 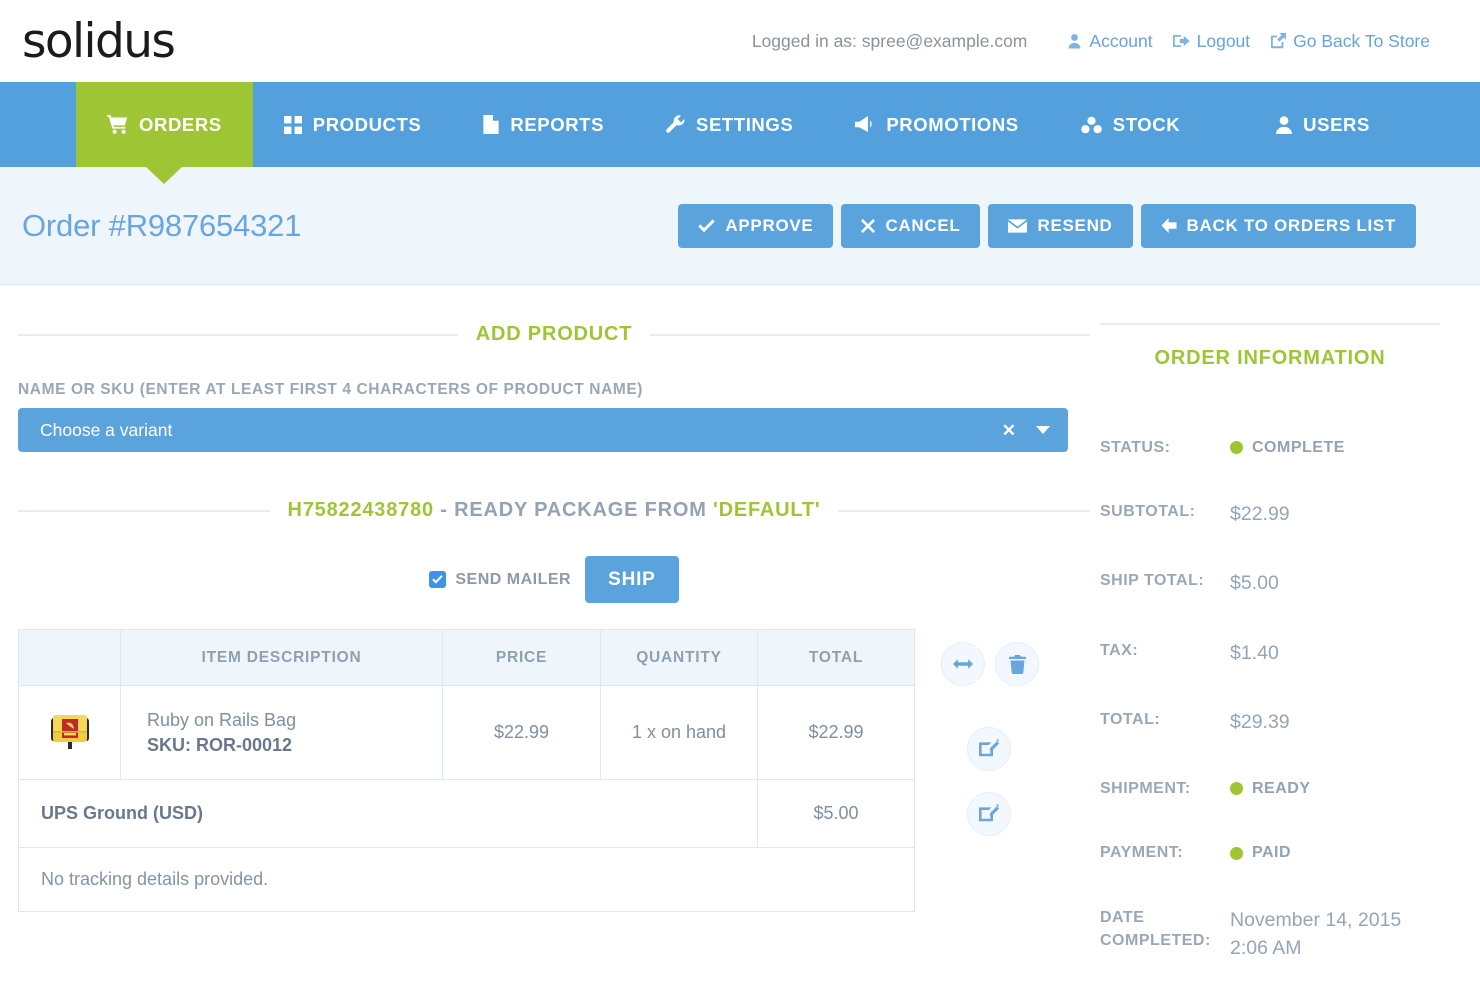 I want to click on account-link: Account, so click(x=1110, y=41).